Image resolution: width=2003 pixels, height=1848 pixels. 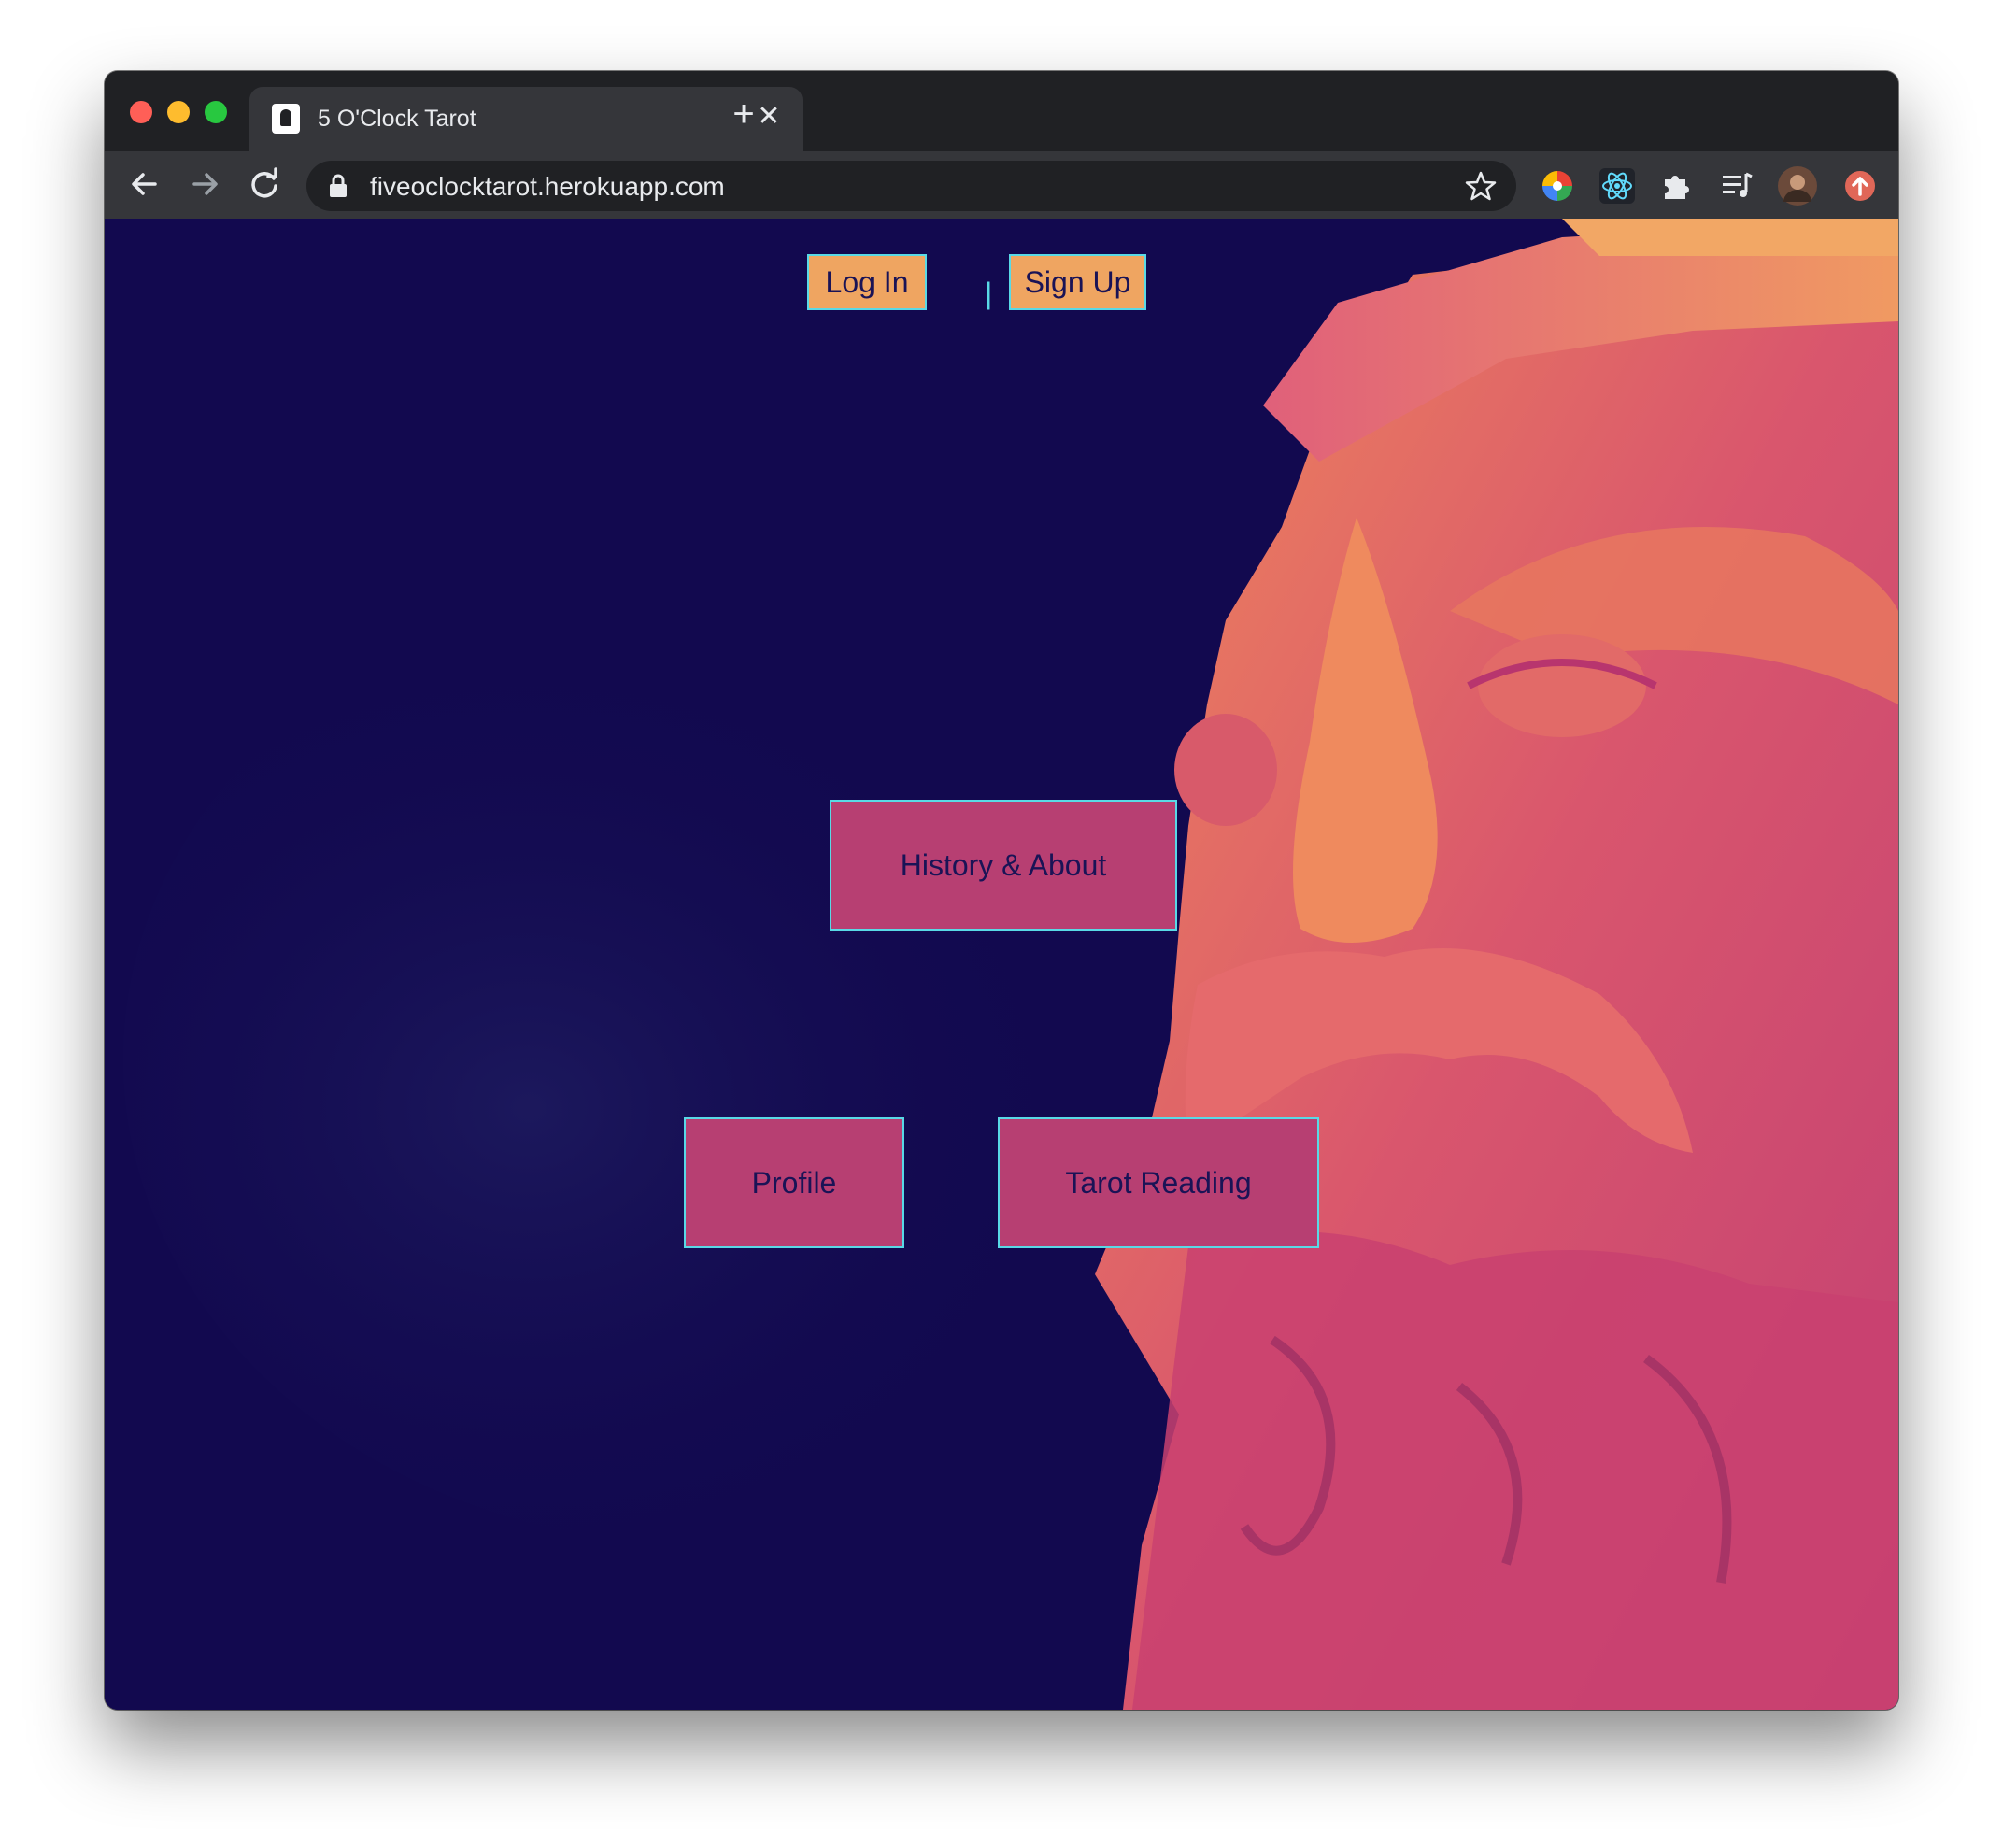 What do you see at coordinates (1481, 186) in the screenshot?
I see `bookmark-star-icon` at bounding box center [1481, 186].